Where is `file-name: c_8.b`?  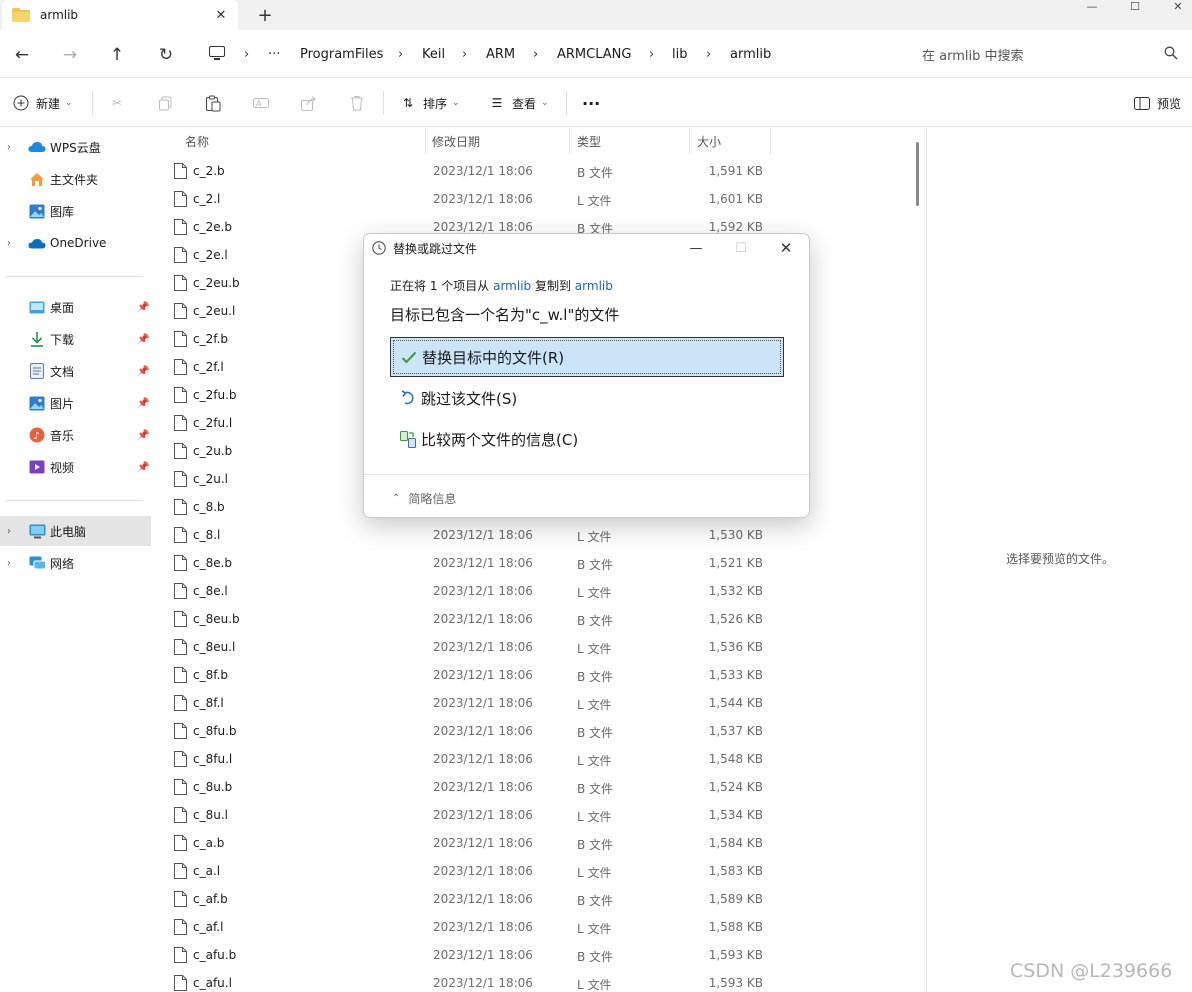
file-name: c_8.b is located at coordinates (209, 507).